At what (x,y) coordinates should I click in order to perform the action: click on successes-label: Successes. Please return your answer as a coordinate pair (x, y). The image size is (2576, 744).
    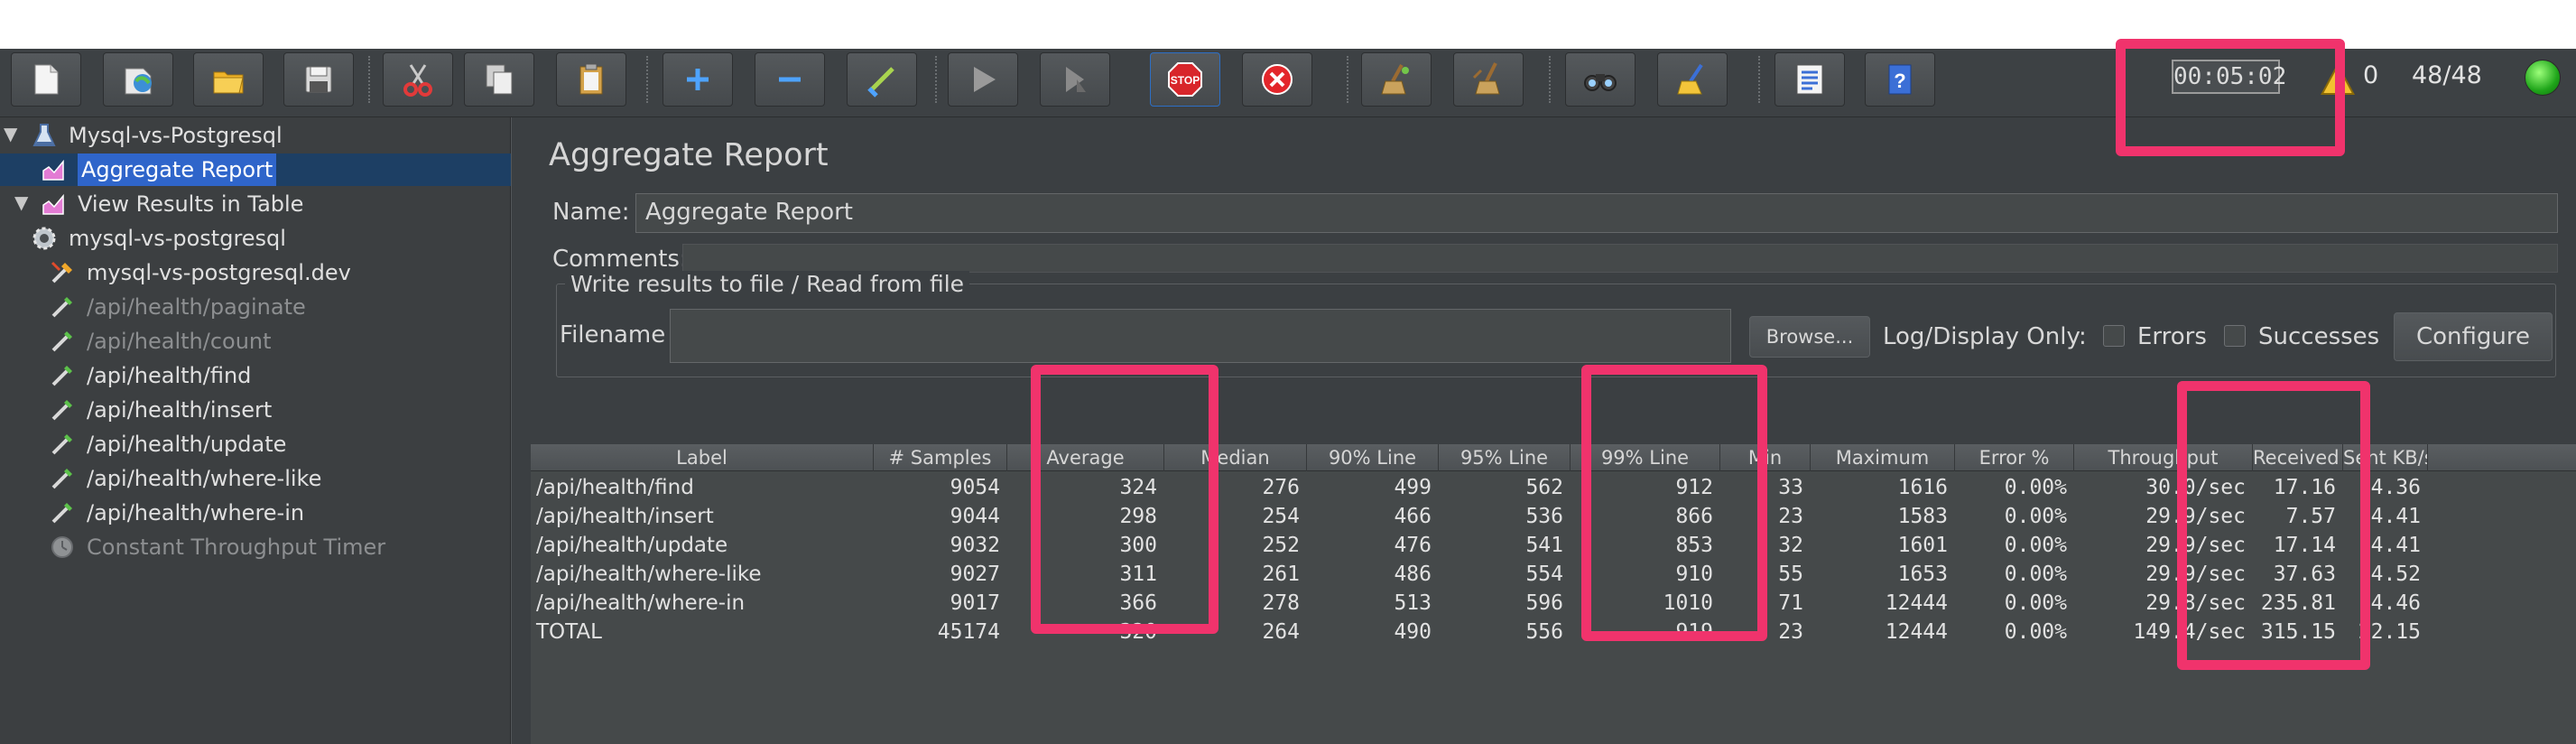
    Looking at the image, I should click on (2319, 336).